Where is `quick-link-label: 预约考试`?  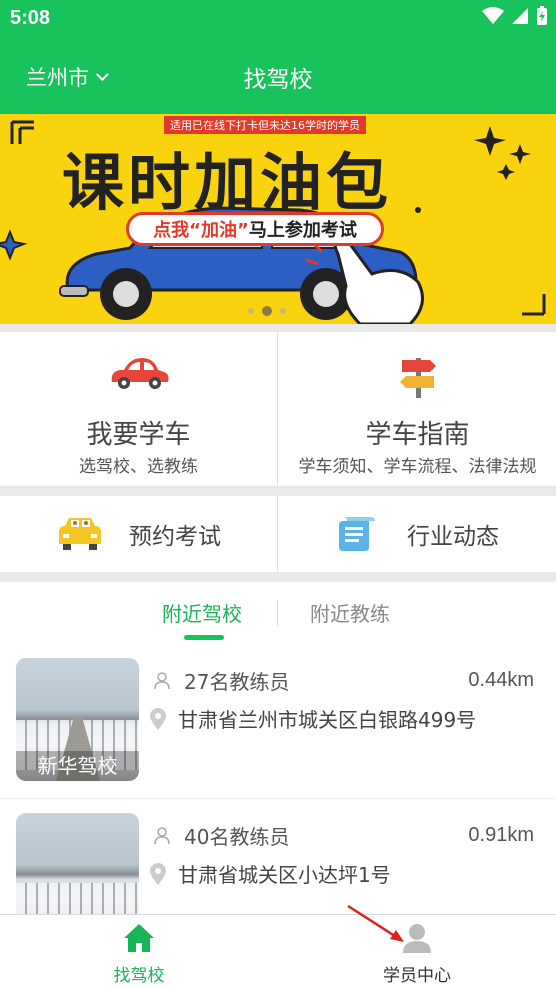
quick-link-label: 预约考试 is located at coordinates (175, 537).